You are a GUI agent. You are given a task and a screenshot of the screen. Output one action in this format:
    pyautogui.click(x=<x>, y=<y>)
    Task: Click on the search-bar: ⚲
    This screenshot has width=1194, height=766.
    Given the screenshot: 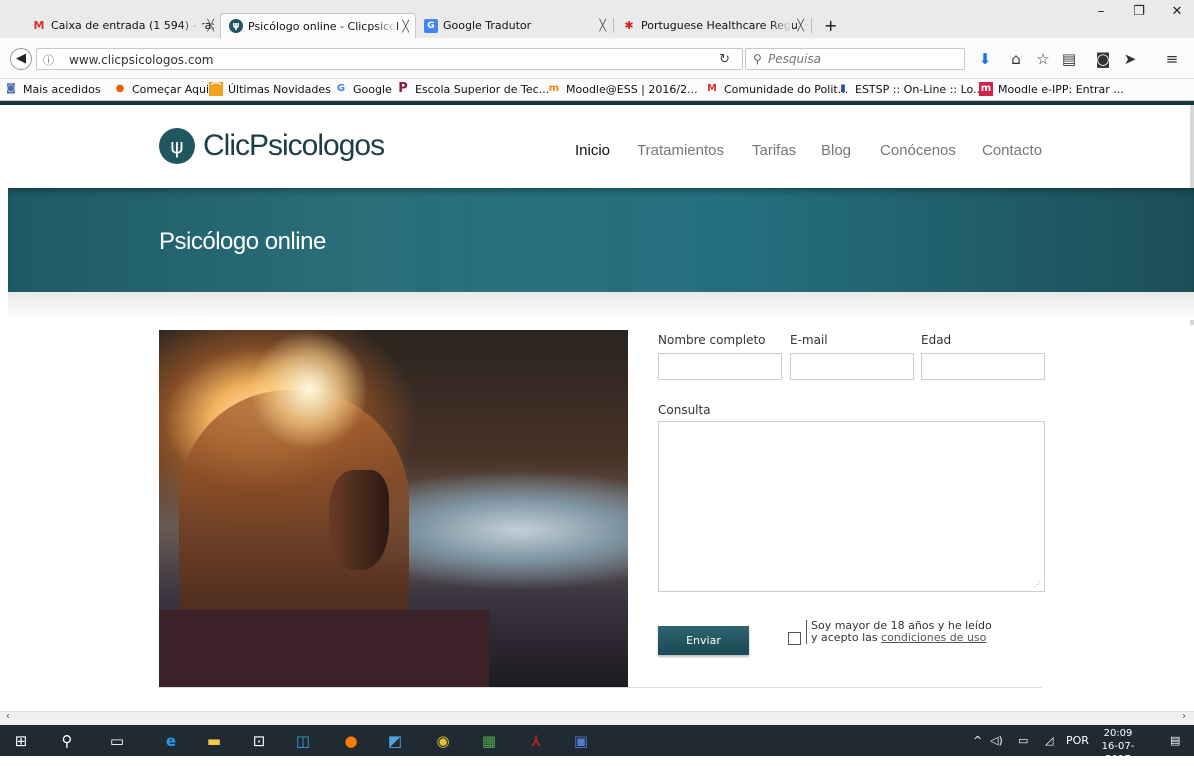 What is the action you would take?
    pyautogui.click(x=855, y=59)
    